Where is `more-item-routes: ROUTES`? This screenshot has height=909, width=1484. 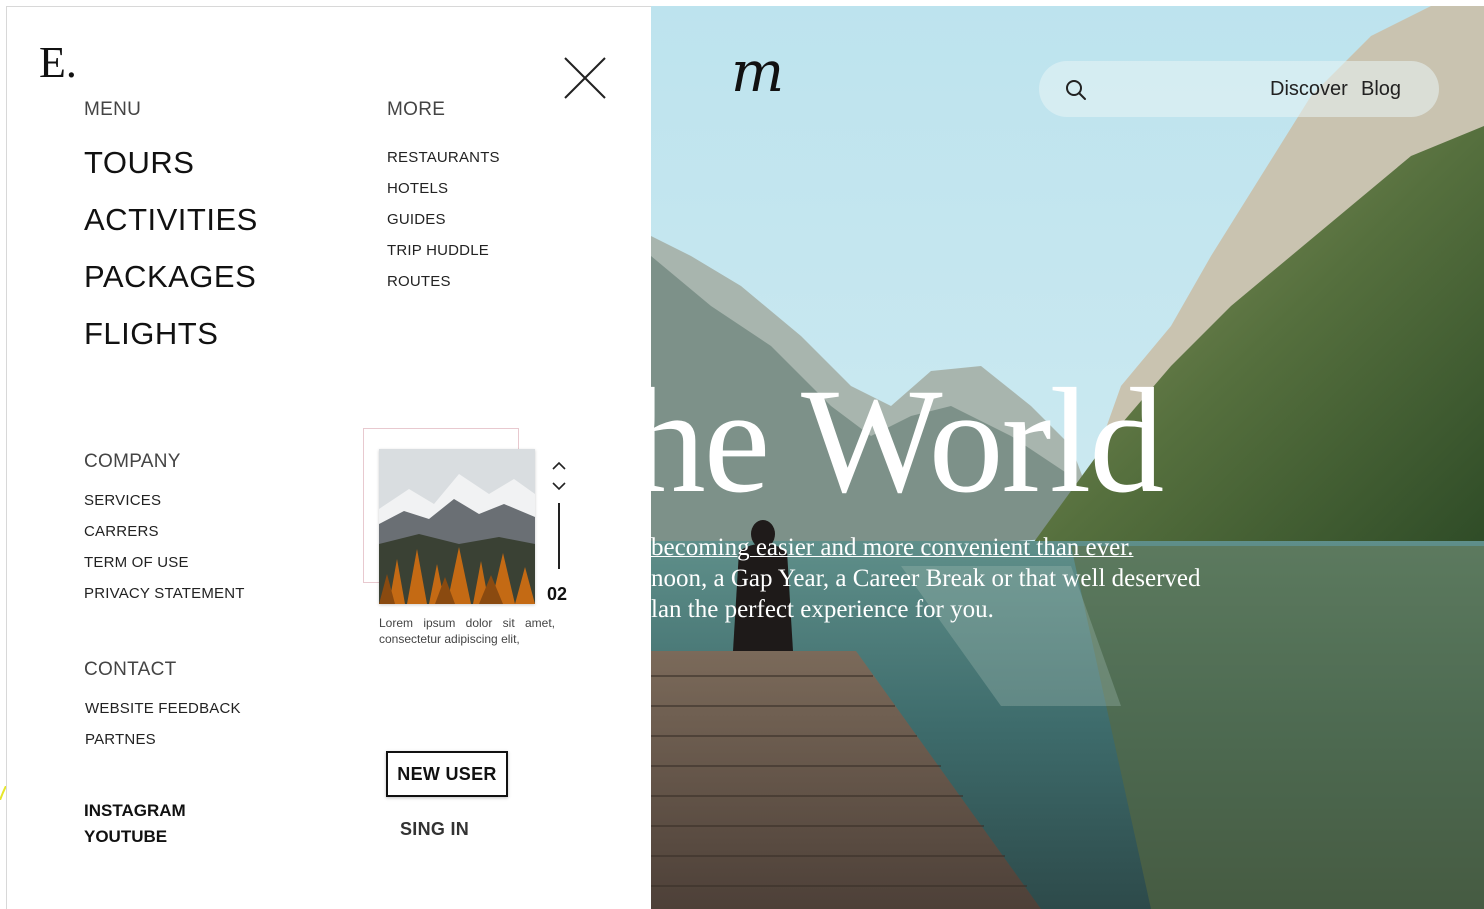 more-item-routes: ROUTES is located at coordinates (419, 281).